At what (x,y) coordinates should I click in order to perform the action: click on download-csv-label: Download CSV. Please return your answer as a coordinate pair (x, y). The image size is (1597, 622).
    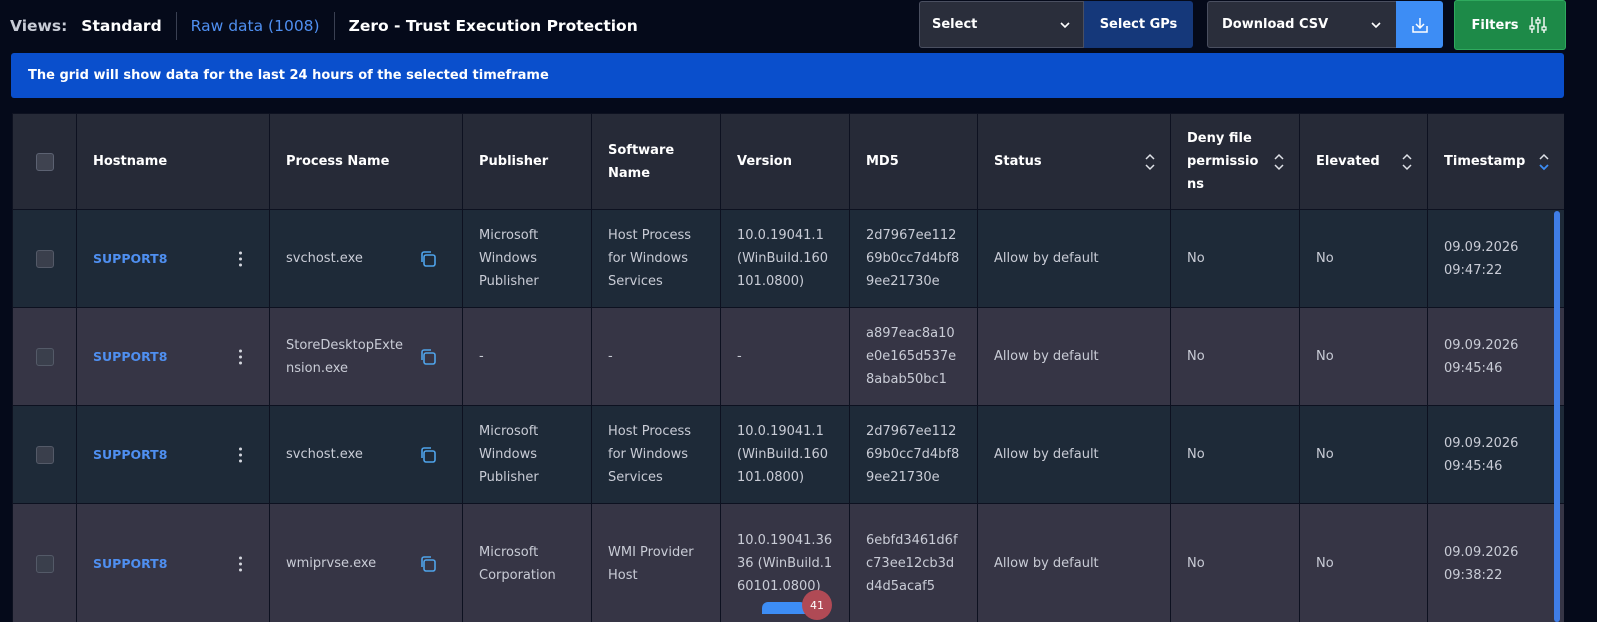
    Looking at the image, I should click on (1275, 24).